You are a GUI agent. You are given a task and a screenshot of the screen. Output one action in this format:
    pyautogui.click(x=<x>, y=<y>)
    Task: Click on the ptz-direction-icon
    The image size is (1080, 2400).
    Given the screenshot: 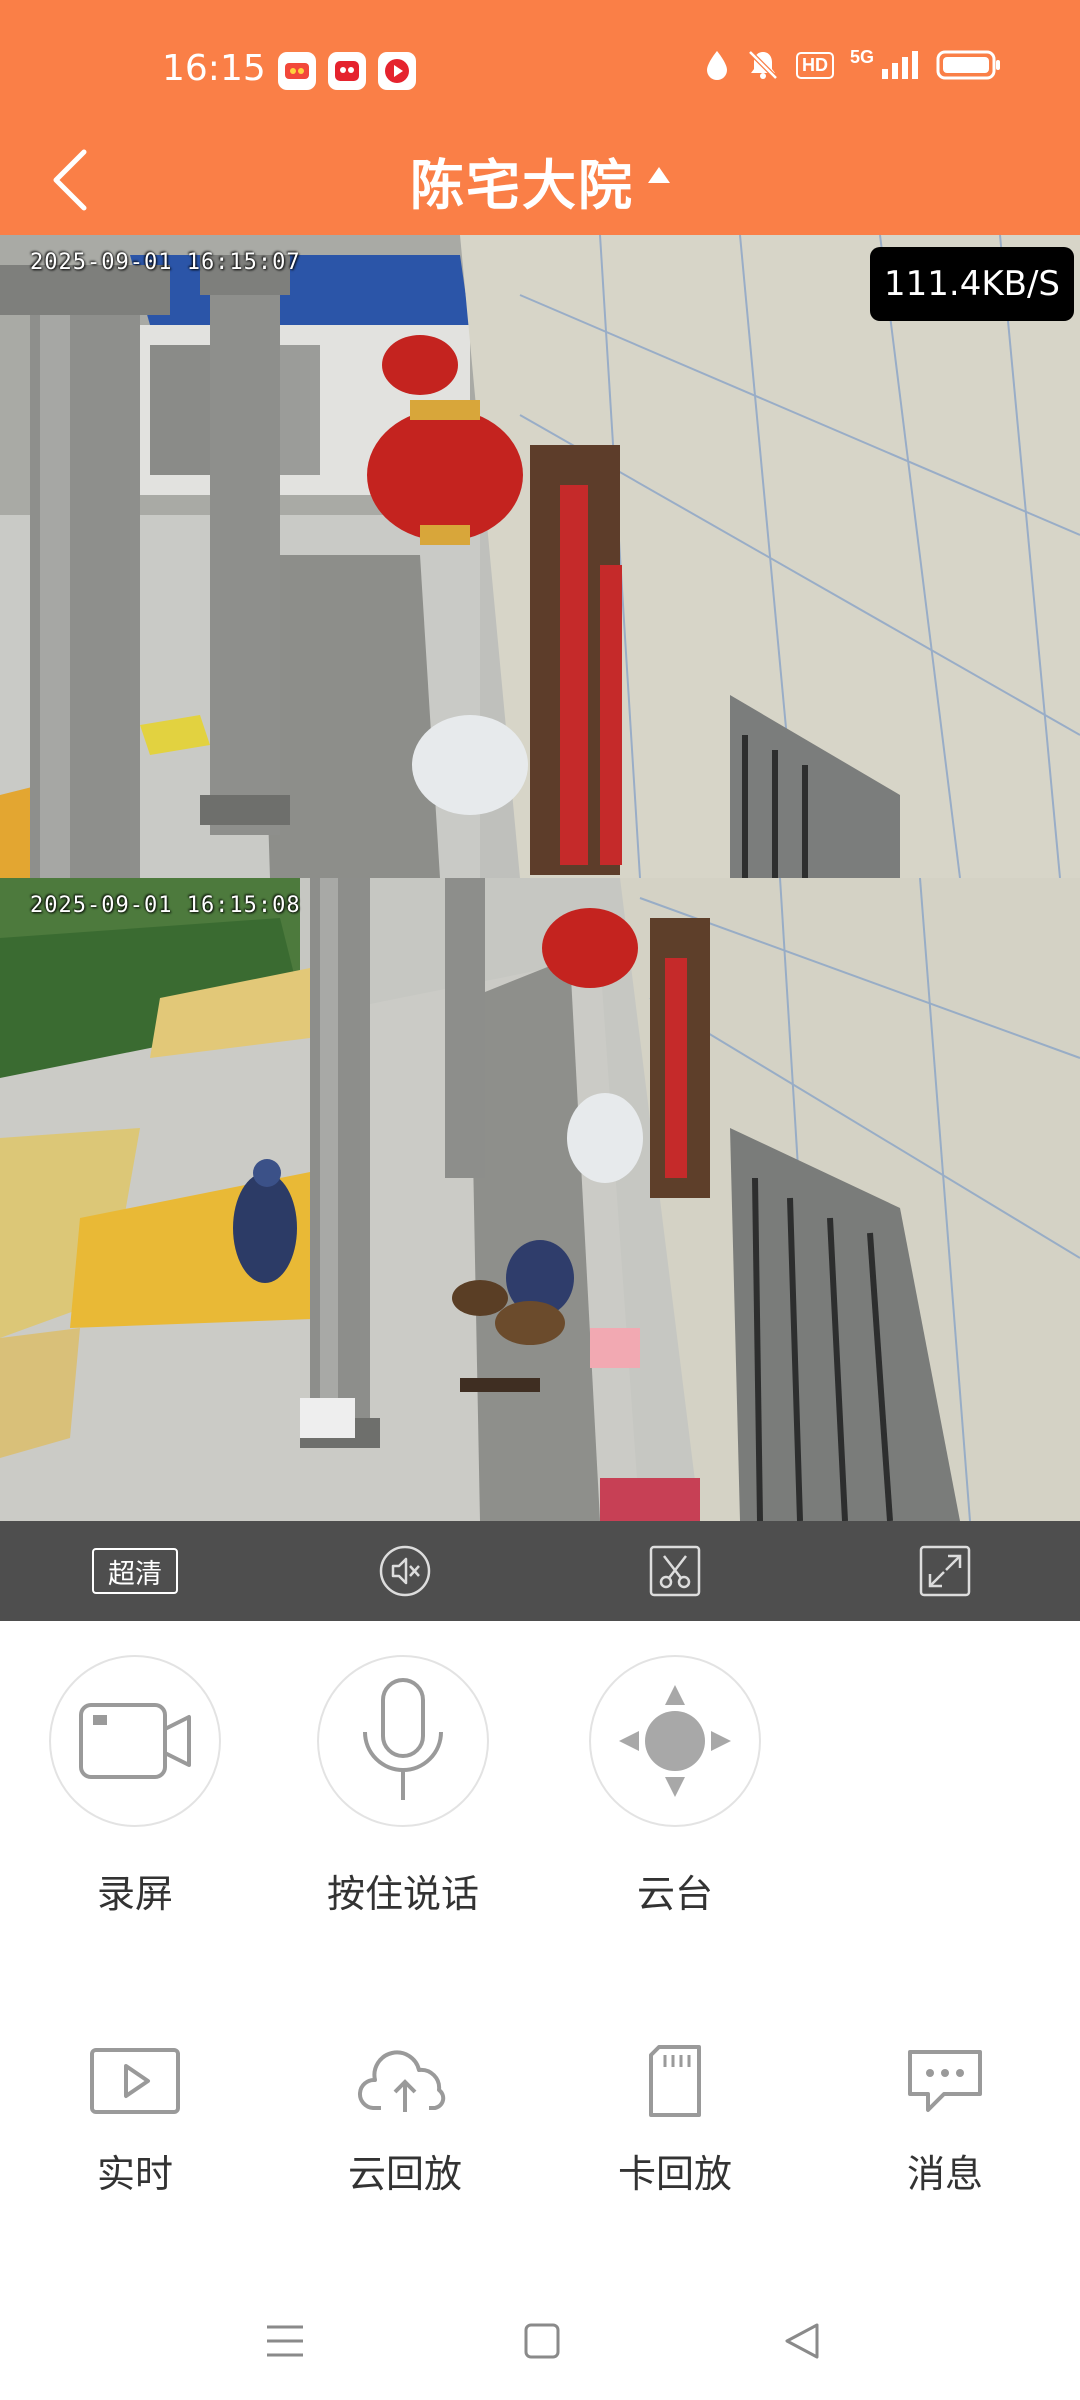 What is the action you would take?
    pyautogui.click(x=675, y=1741)
    